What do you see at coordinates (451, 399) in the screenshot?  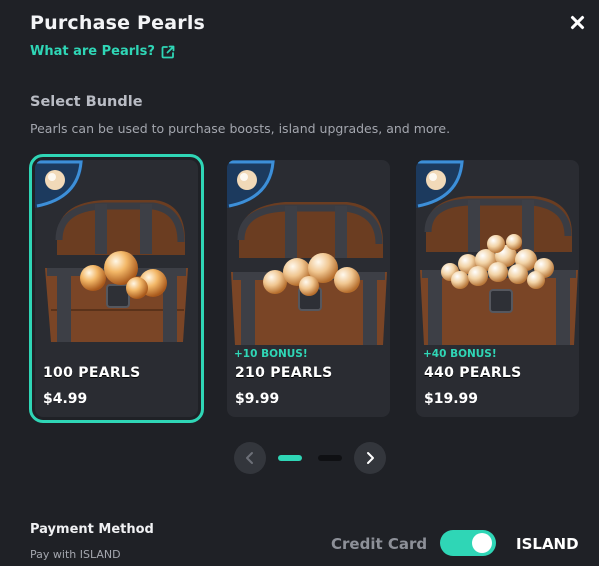 I see `bundle-price: $19.99` at bounding box center [451, 399].